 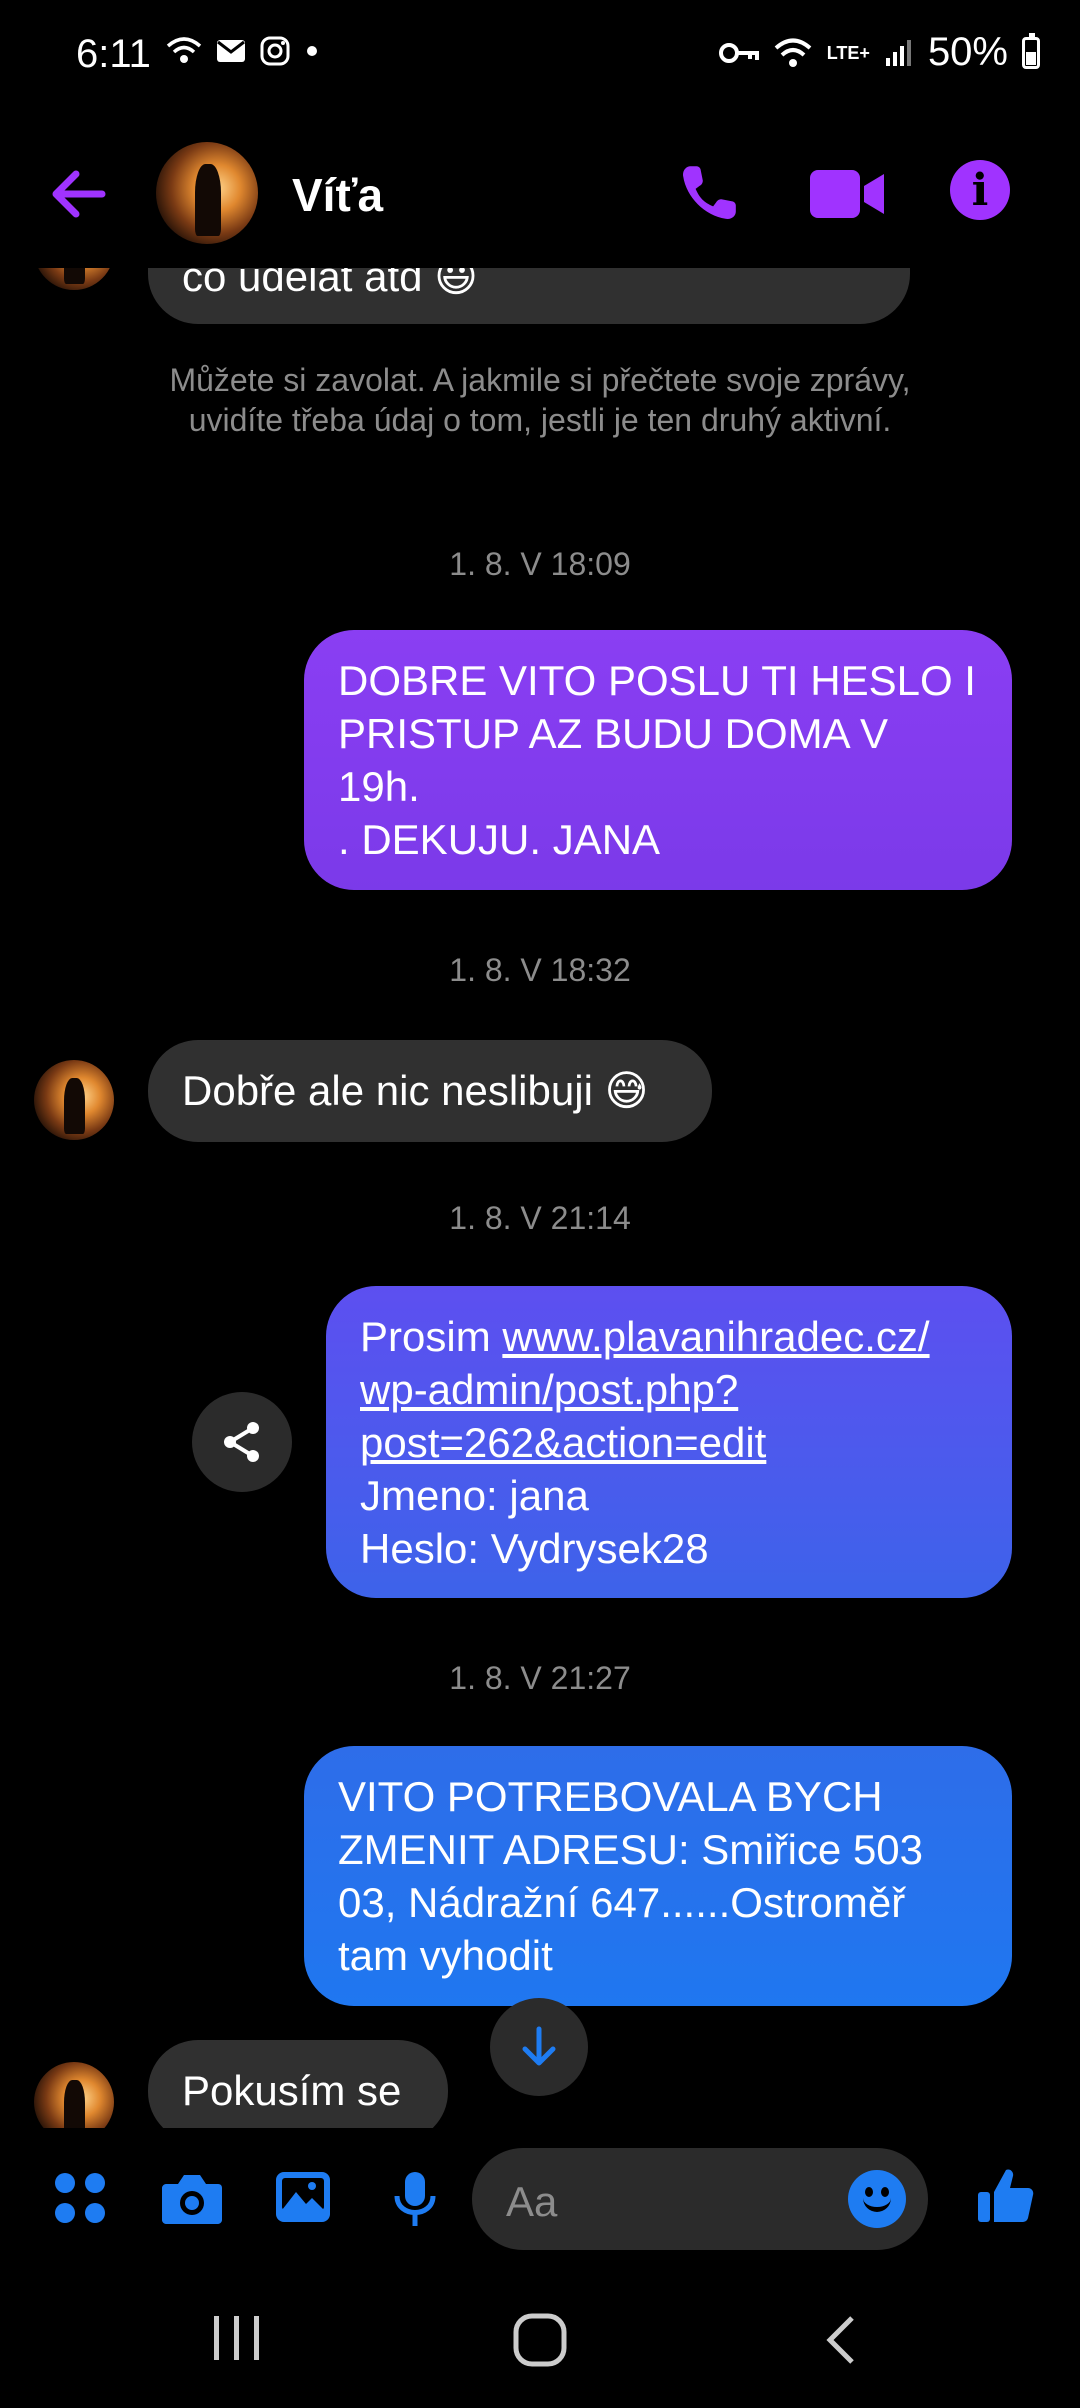 I want to click on mail-icon, so click(x=231, y=51).